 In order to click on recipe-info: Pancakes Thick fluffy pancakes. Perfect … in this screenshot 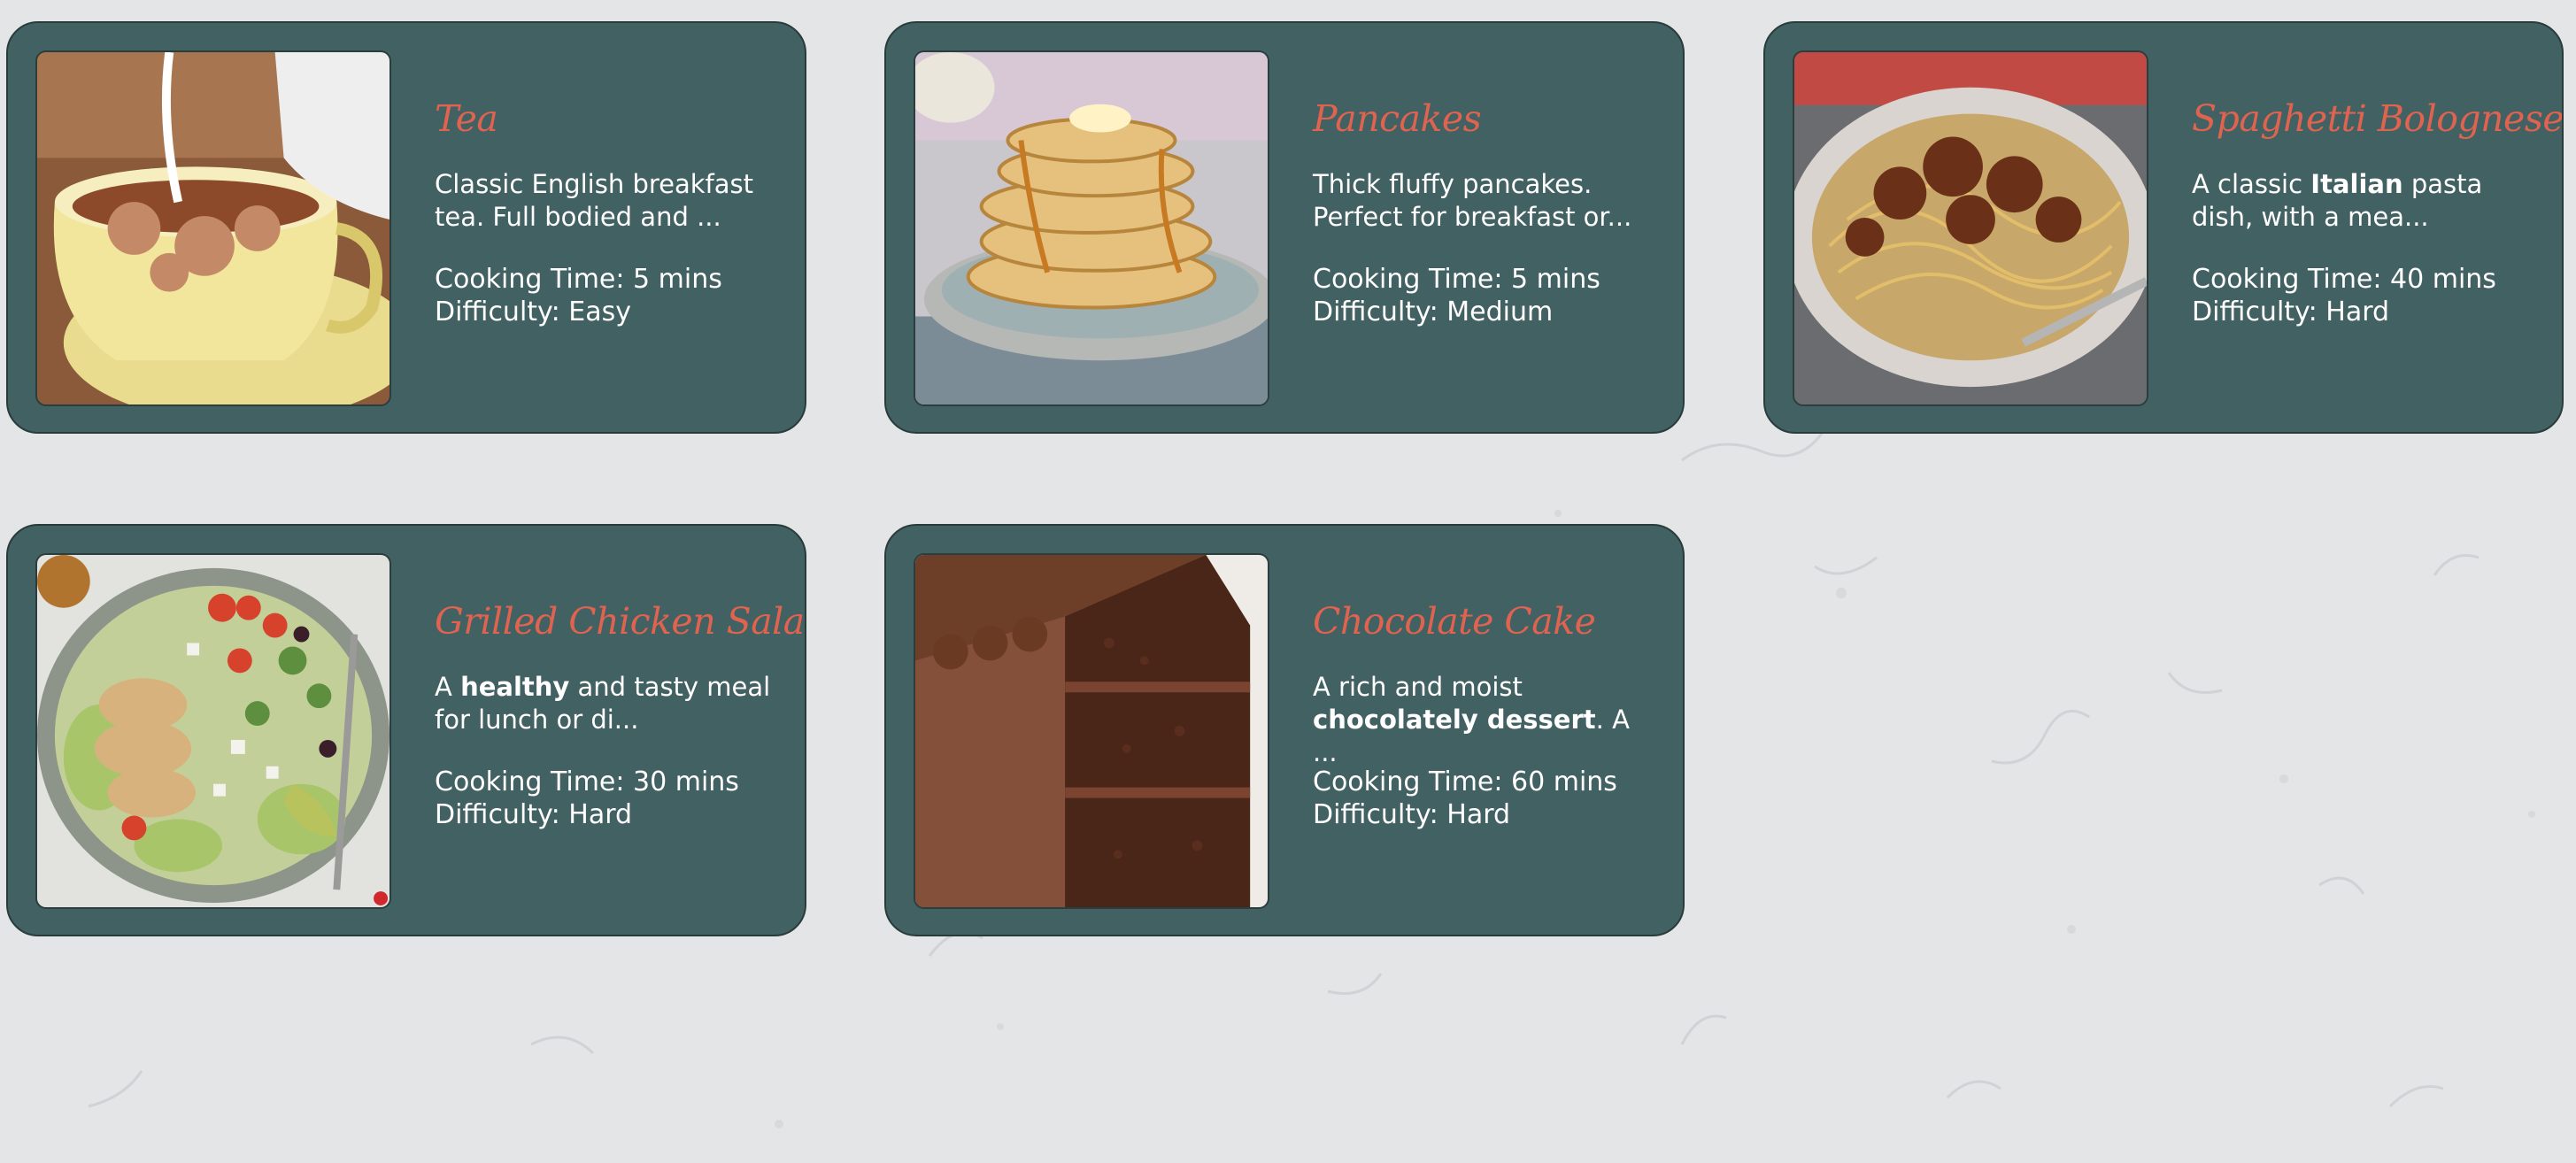, I will do `click(1483, 202)`.